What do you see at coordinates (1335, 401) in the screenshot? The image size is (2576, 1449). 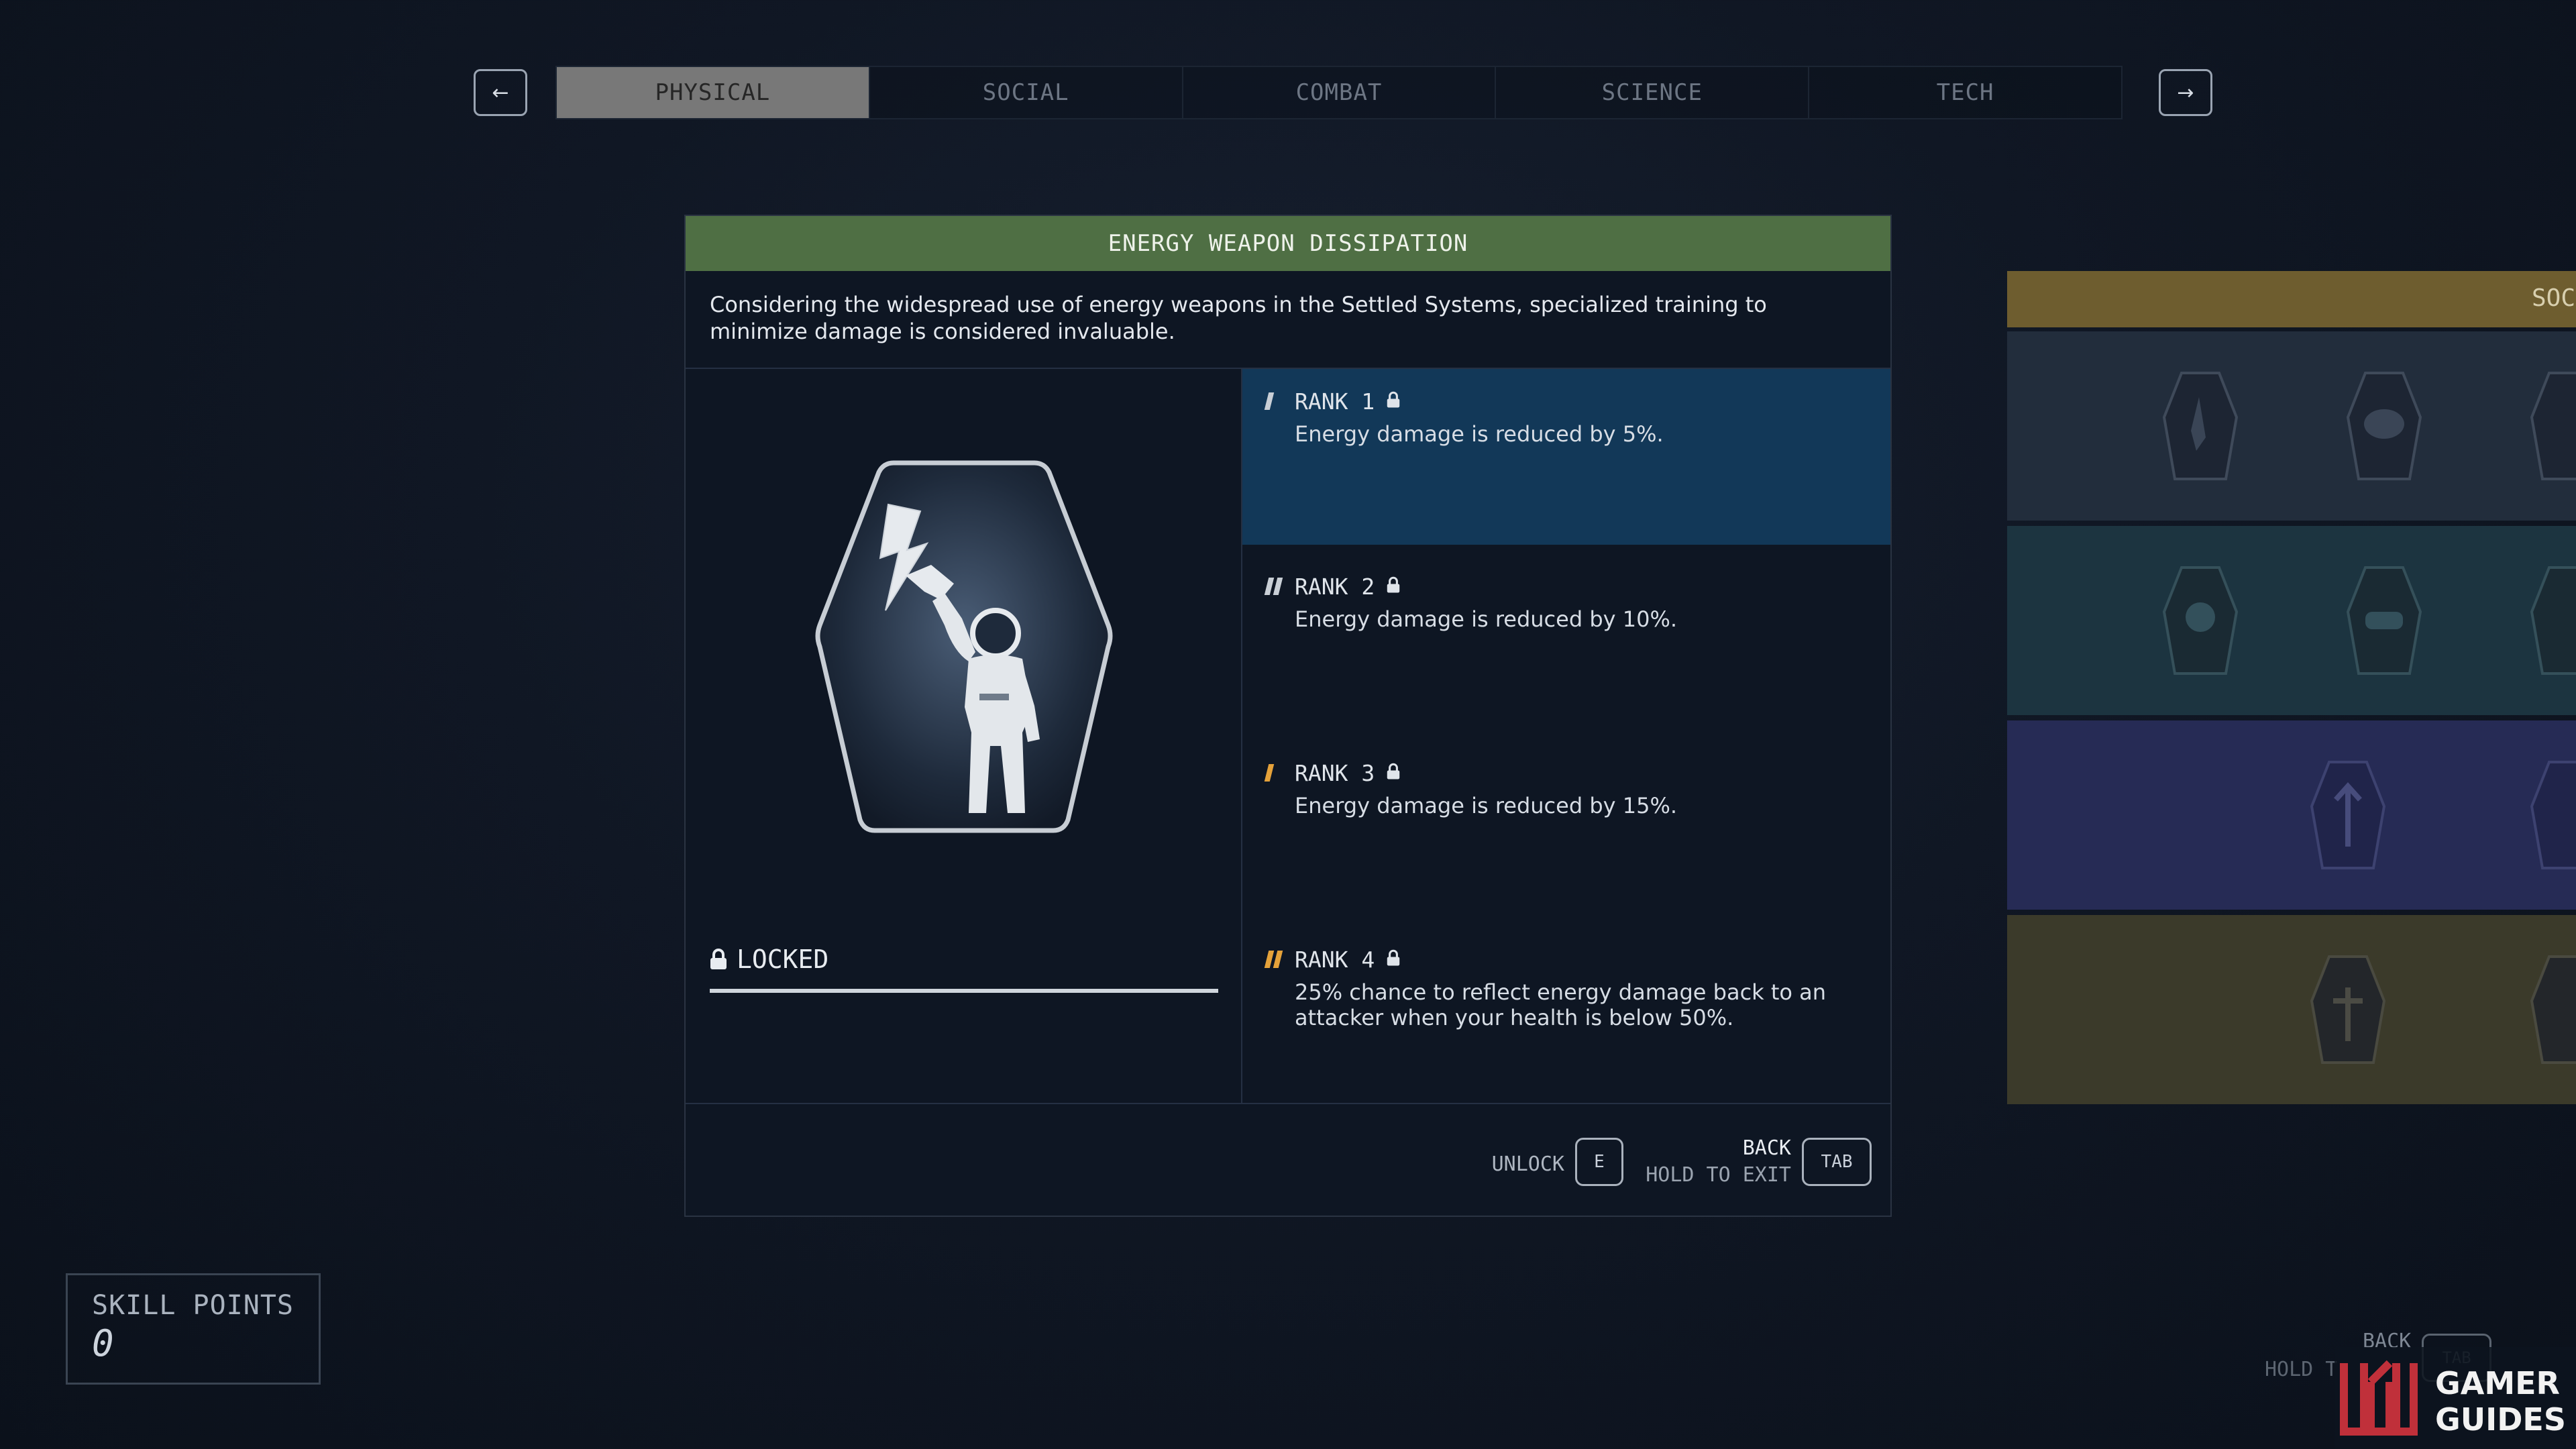 I see `rank-1-label: RANK 1` at bounding box center [1335, 401].